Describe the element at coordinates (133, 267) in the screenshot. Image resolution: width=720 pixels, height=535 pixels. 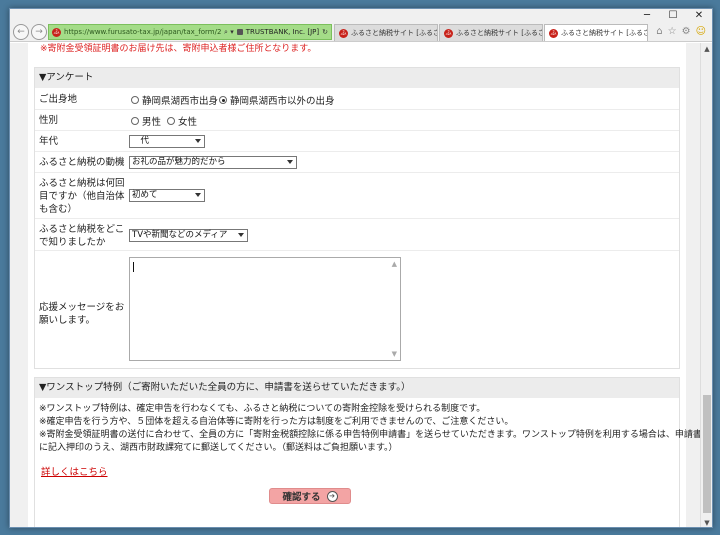
I see `text-caret` at that location.